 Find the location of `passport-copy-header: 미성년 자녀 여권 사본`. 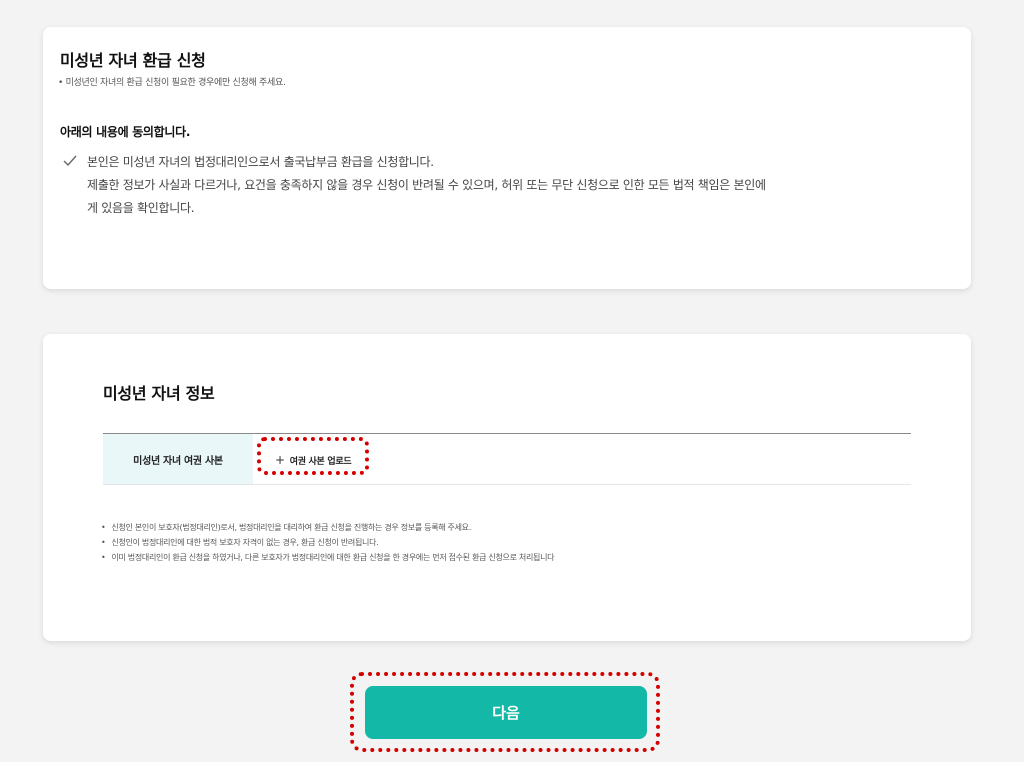

passport-copy-header: 미성년 자녀 여권 사본 is located at coordinates (178, 459).